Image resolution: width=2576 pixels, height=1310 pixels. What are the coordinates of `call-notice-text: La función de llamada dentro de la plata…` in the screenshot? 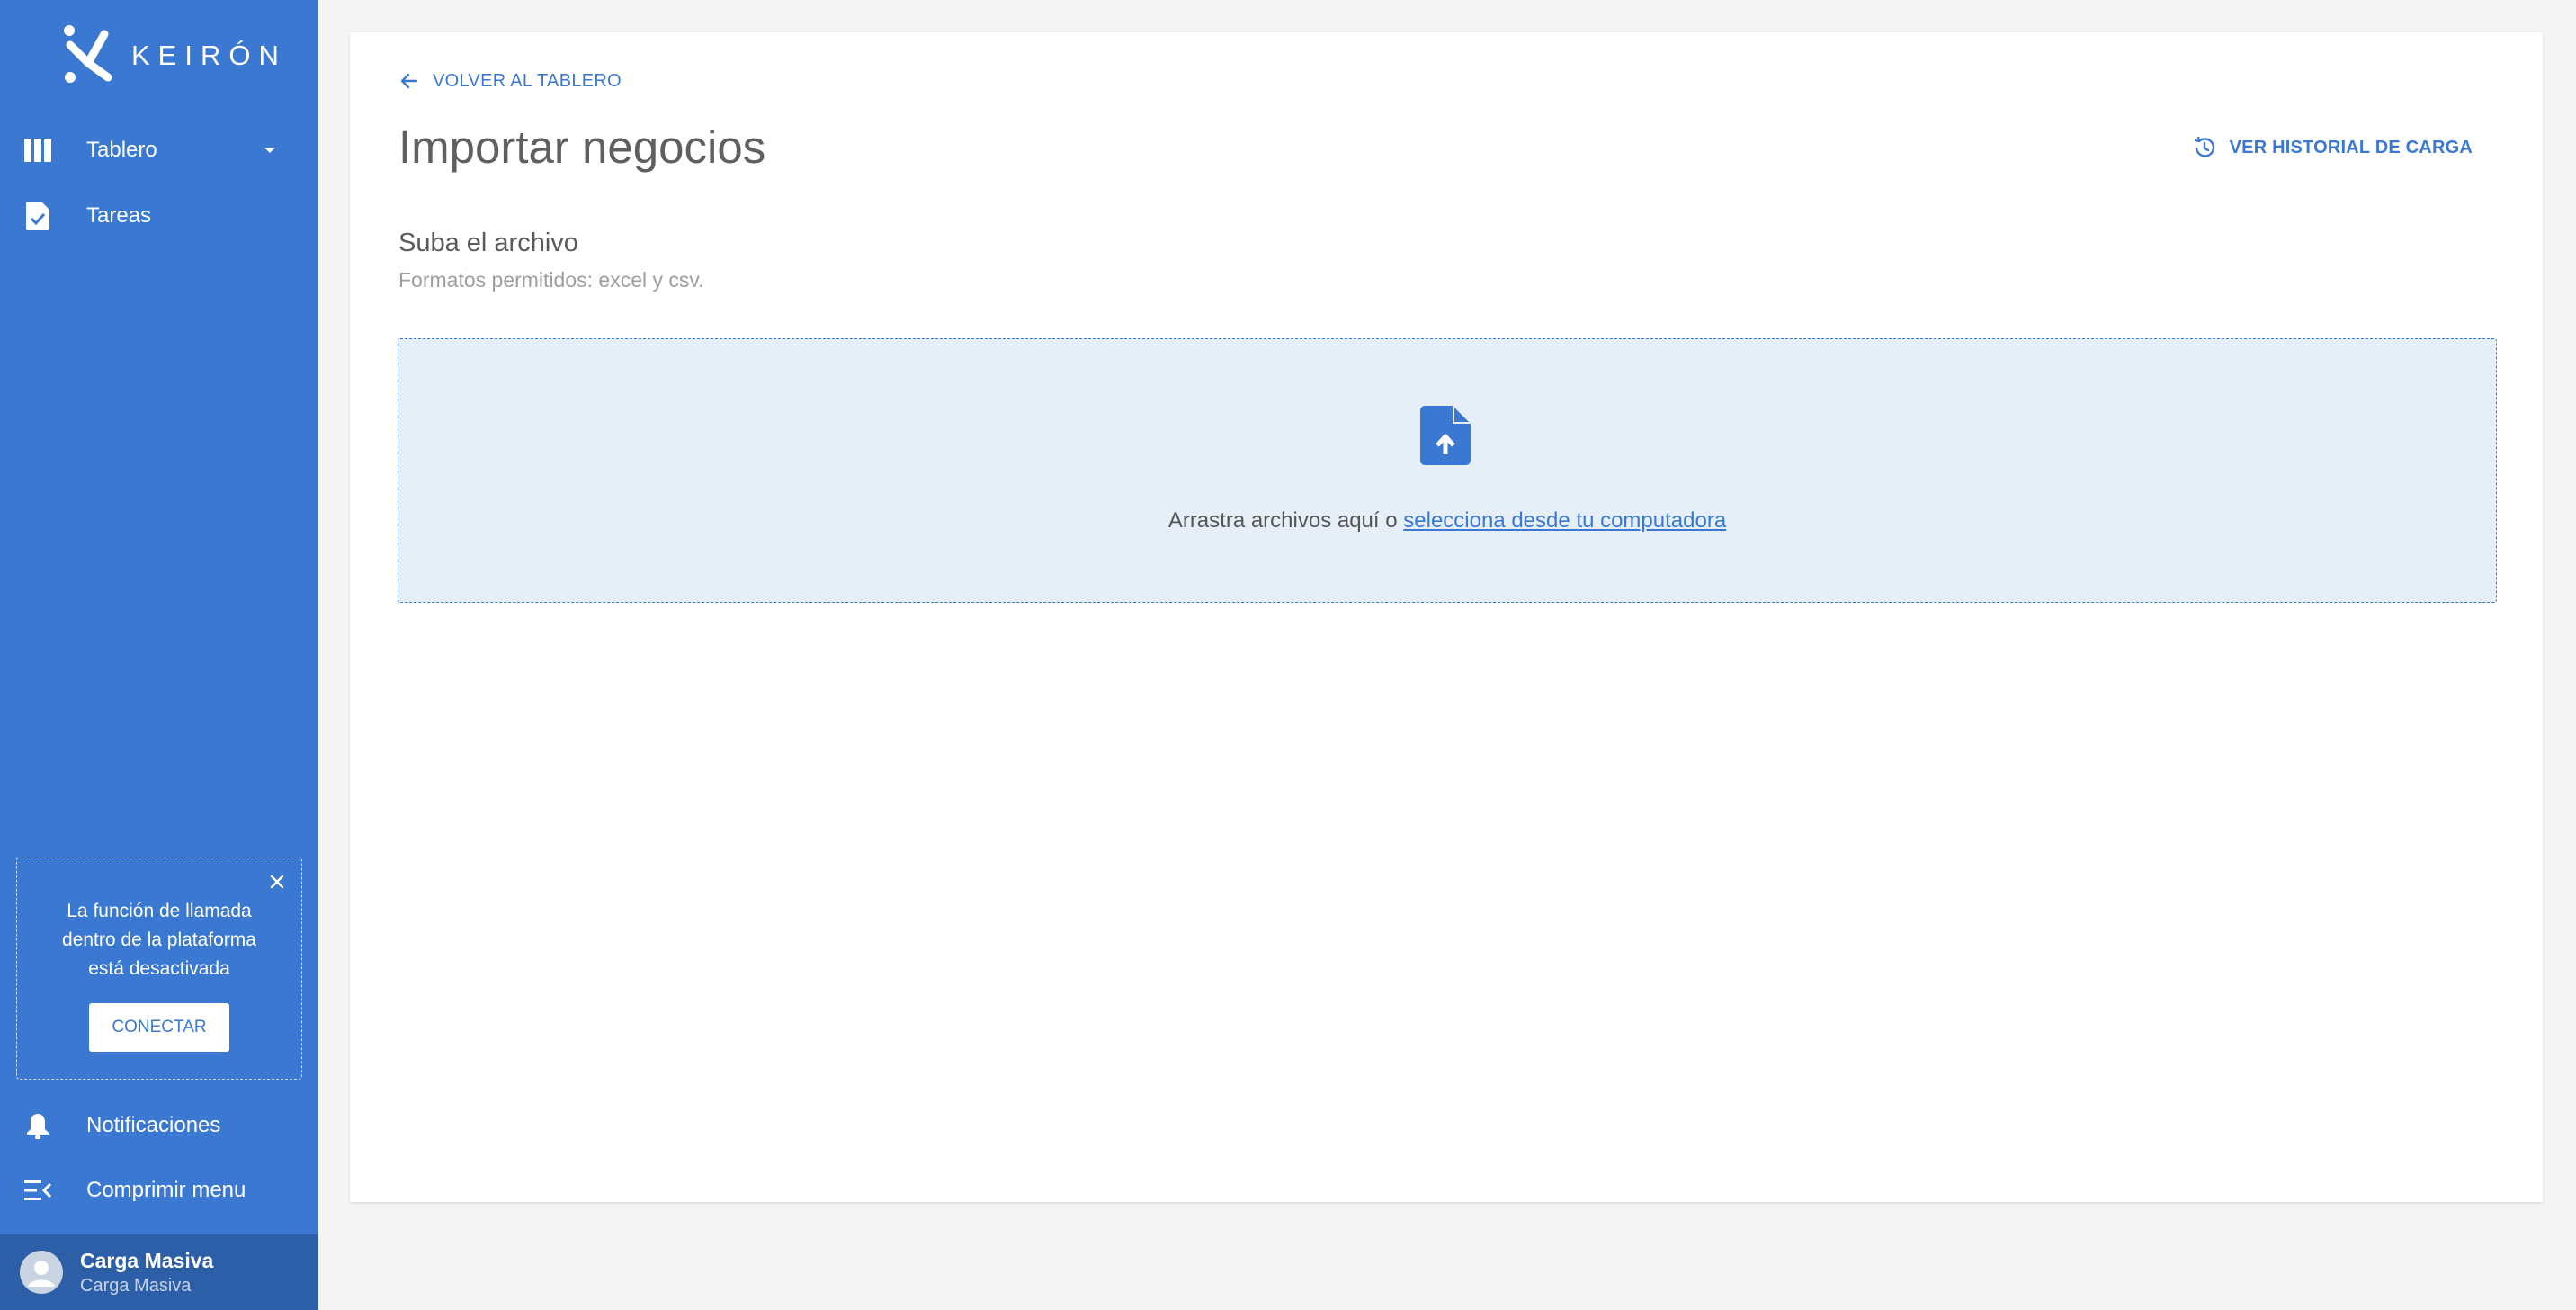 It's located at (159, 940).